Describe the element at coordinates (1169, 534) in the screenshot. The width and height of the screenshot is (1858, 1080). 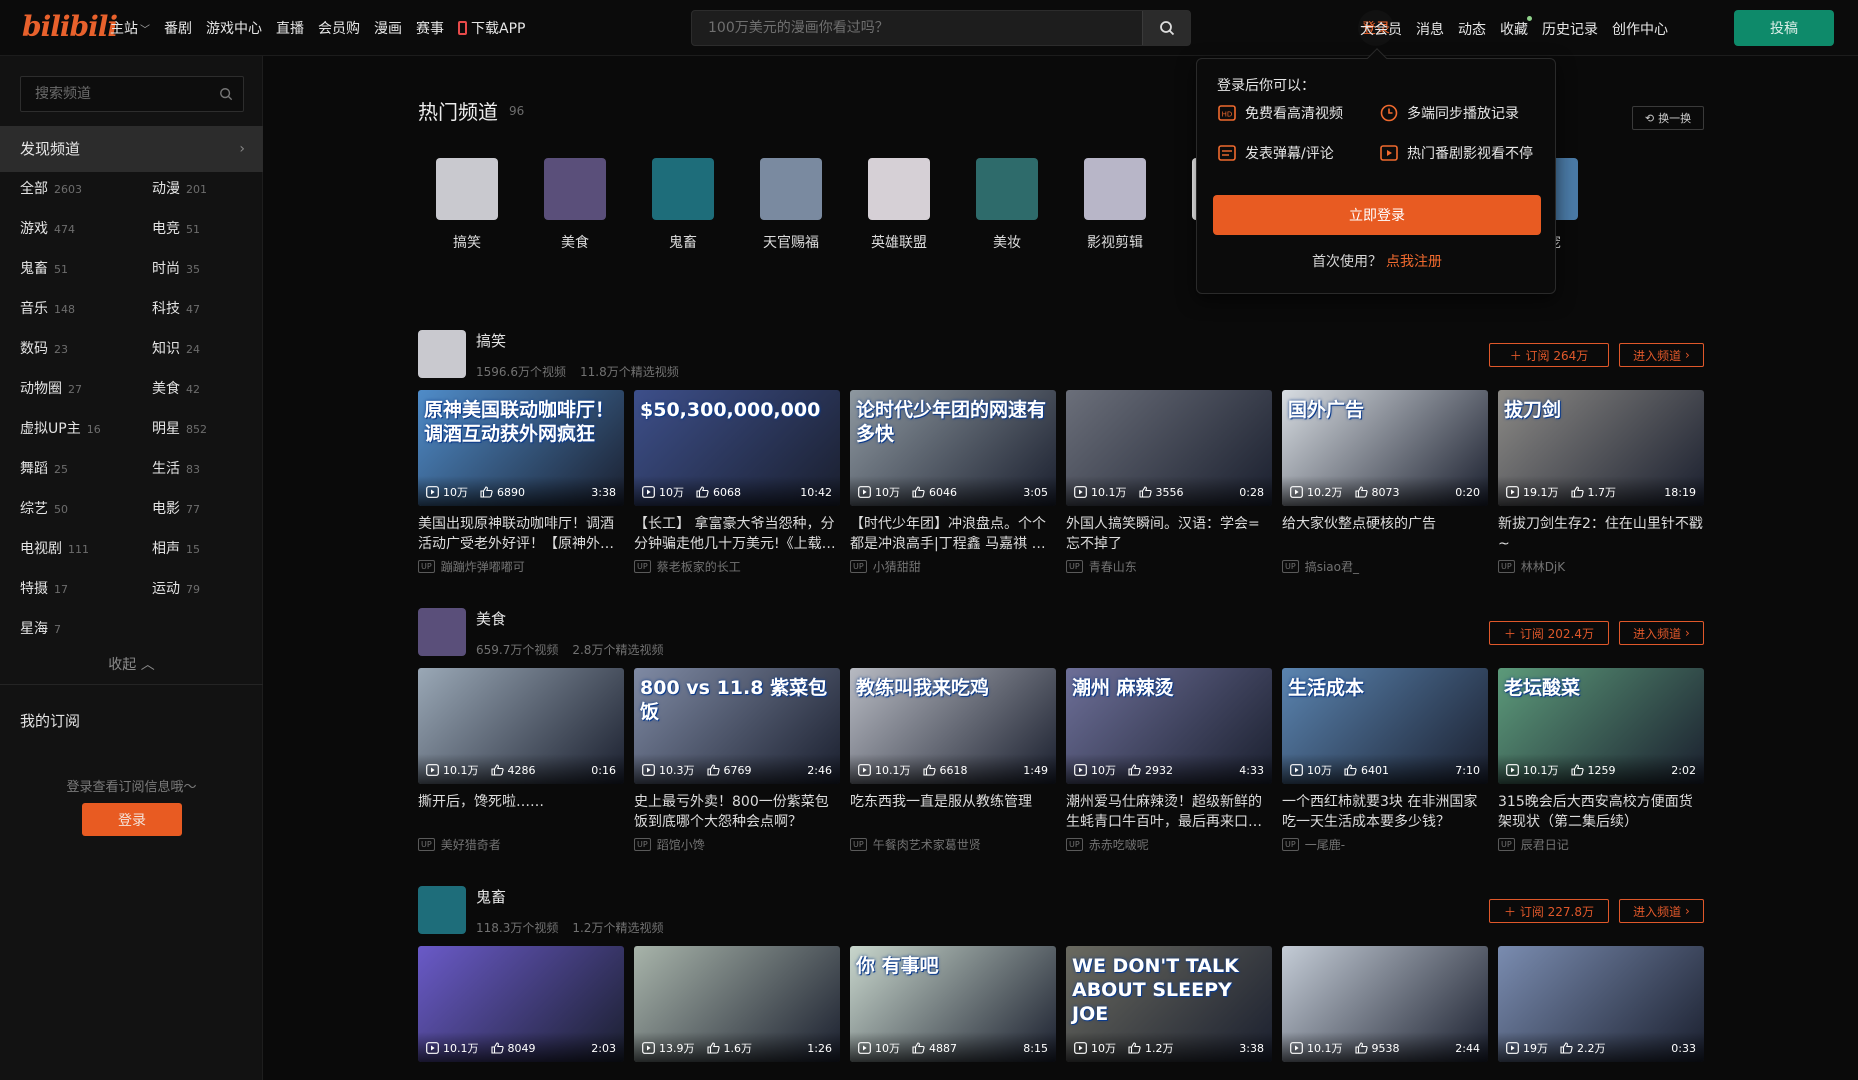
I see `video-title: 外国人搞笑瞬间。汉语：学会=忘不掉了` at that location.